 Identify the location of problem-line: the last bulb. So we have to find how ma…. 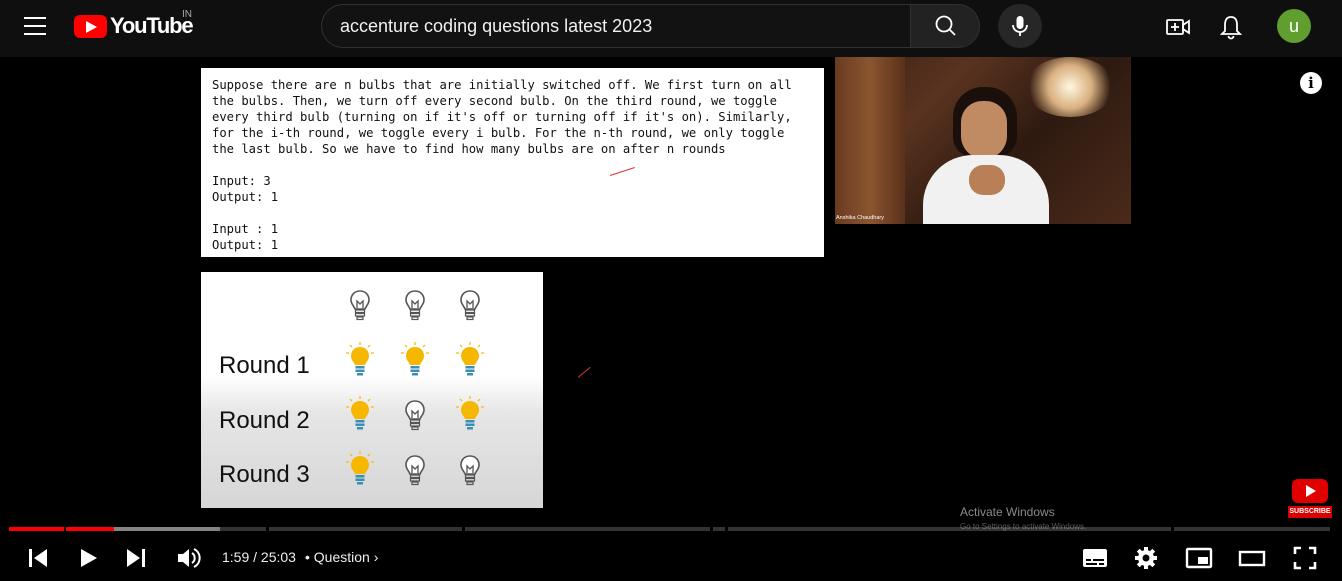
(469, 149).